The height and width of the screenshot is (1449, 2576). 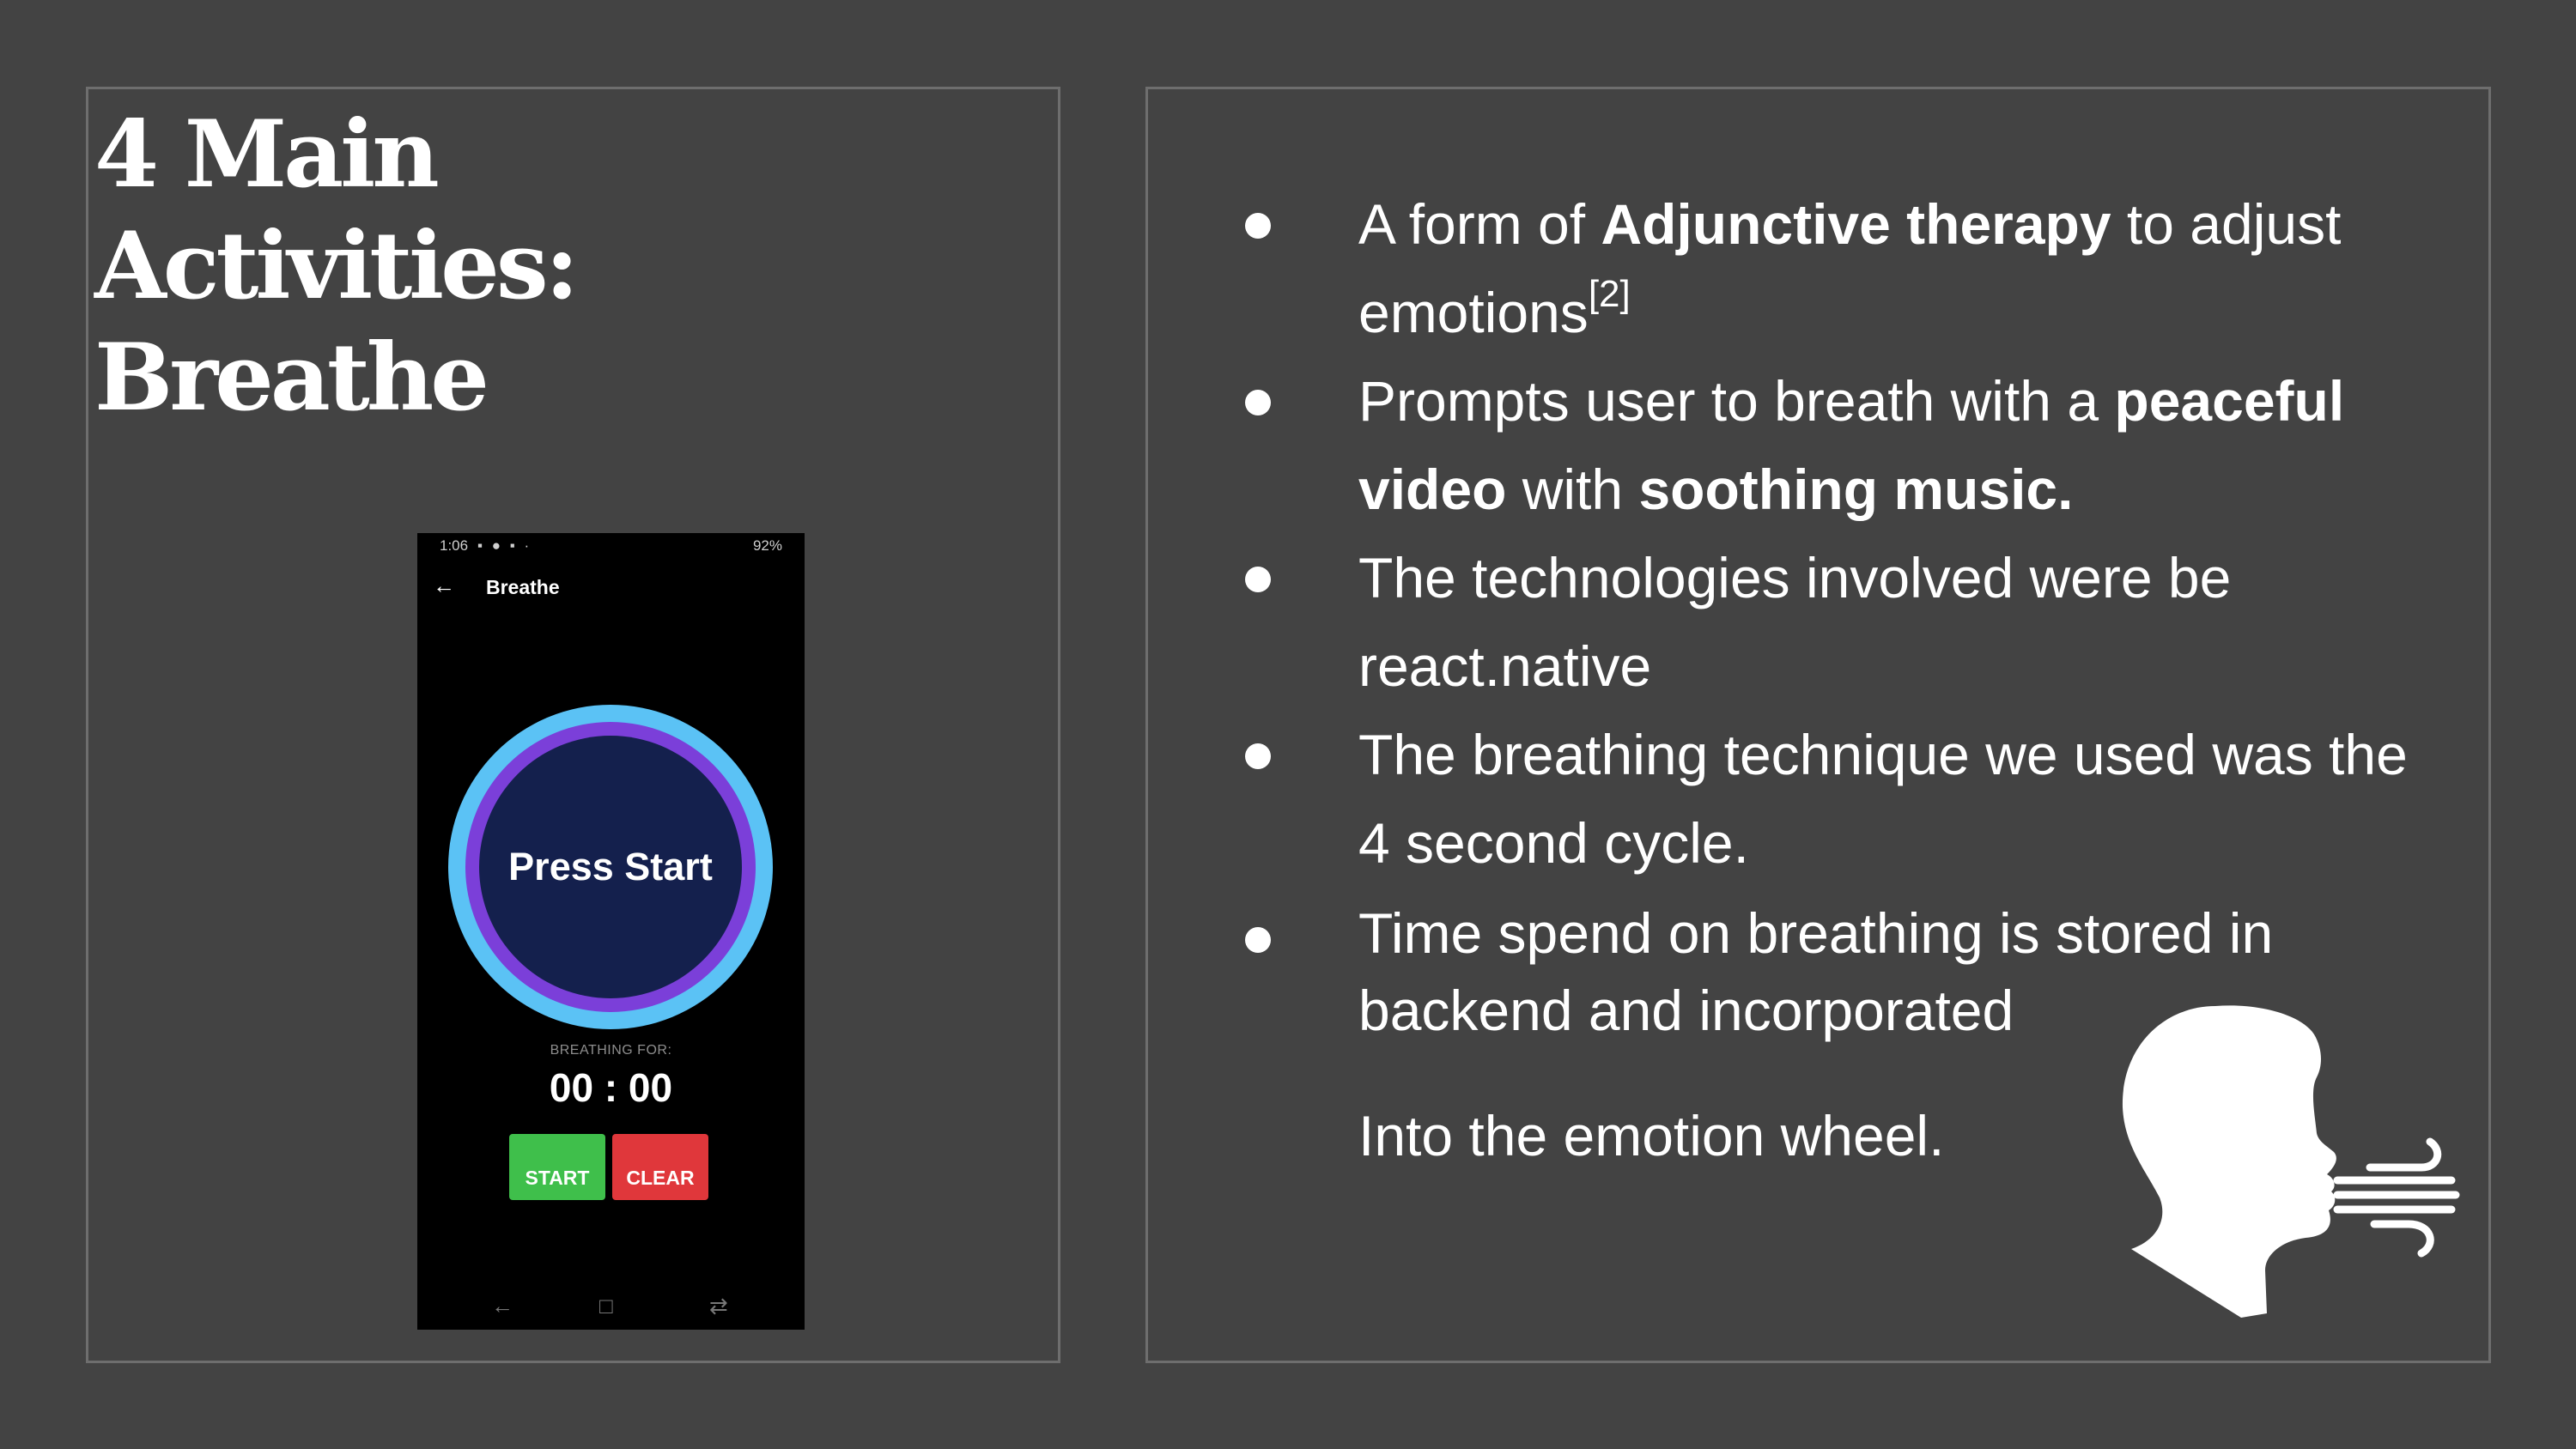 What do you see at coordinates (611, 1050) in the screenshot?
I see `breathing-for-label: BREATHING FOR:` at bounding box center [611, 1050].